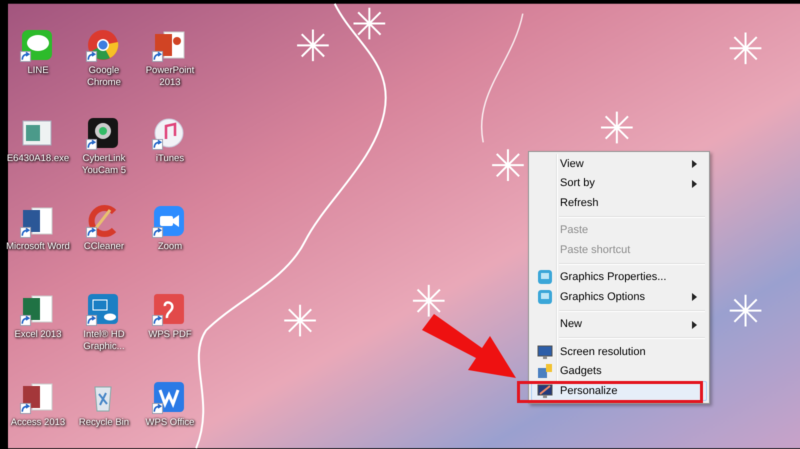 This screenshot has height=449, width=800. Describe the element at coordinates (167, 58) in the screenshot. I see `desktop-shortcut: PowerPoint 2013` at that location.